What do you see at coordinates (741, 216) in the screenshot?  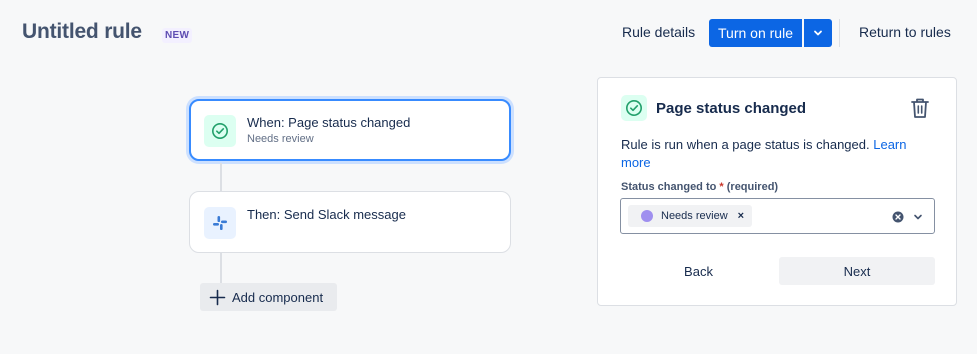 I see `remove-chip-icon: ×` at bounding box center [741, 216].